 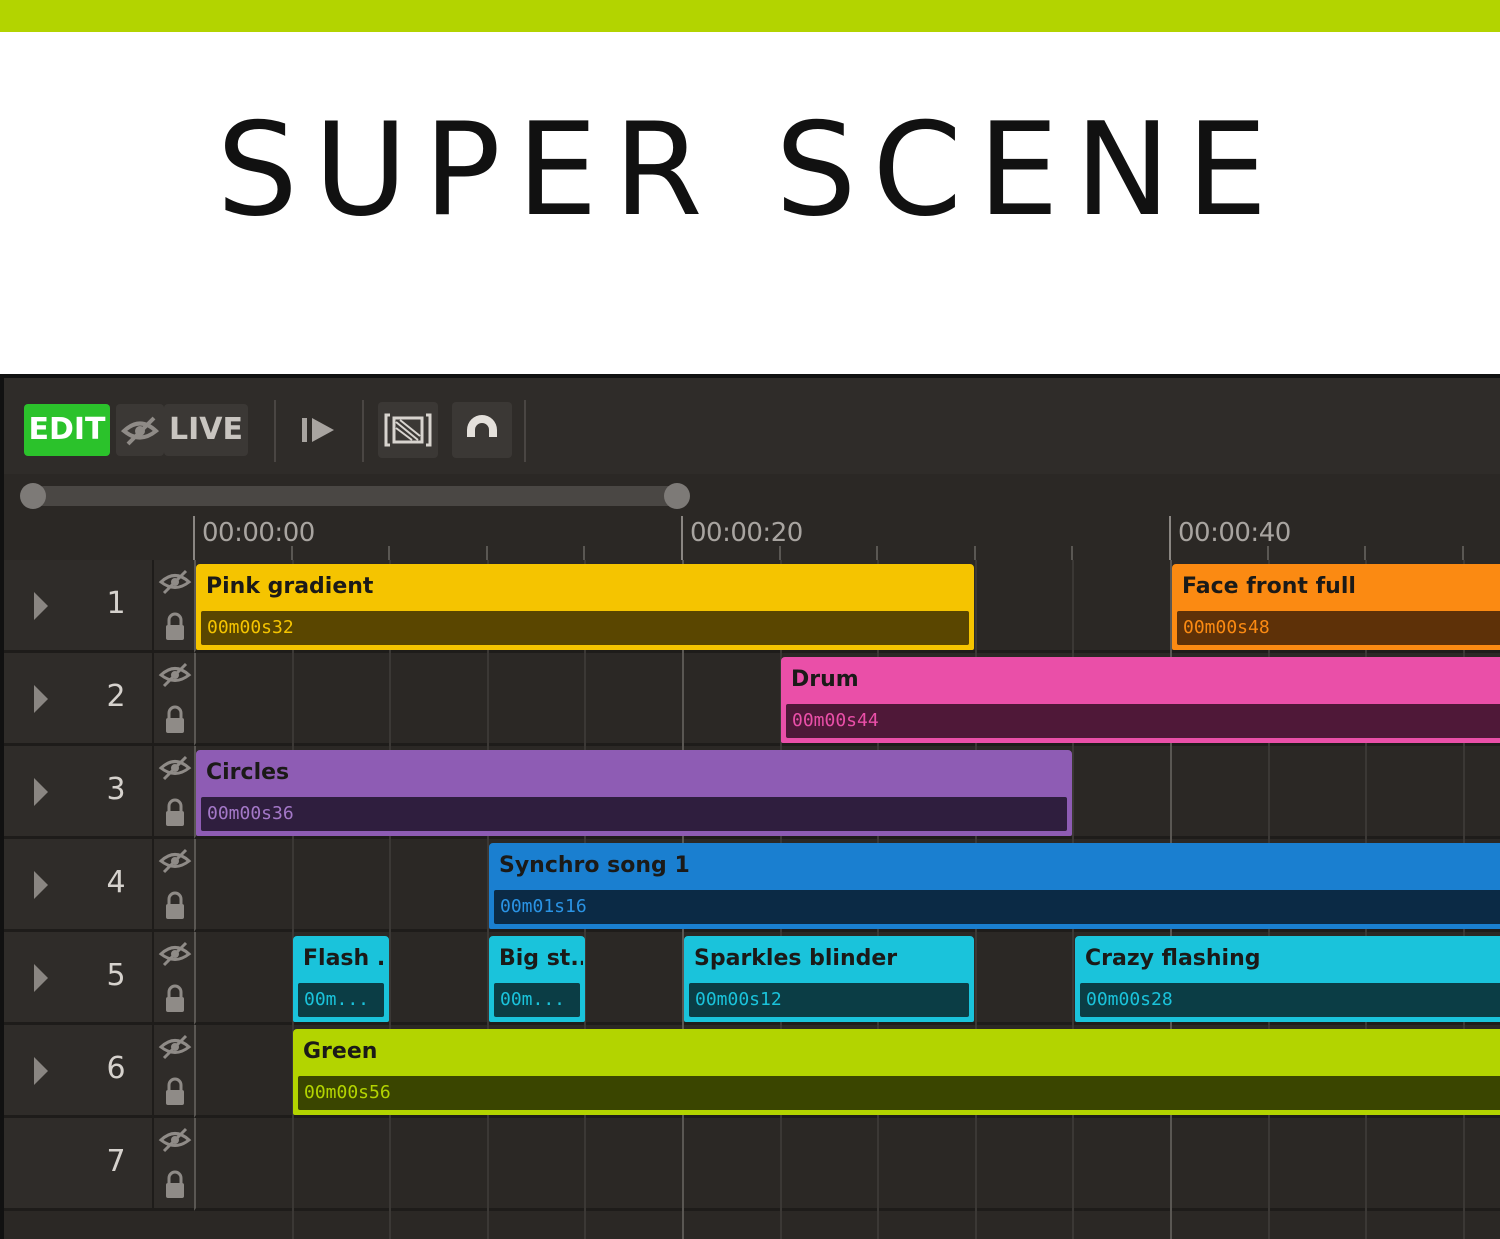 What do you see at coordinates (1140, 700) in the screenshot?
I see `clip: Drum 00m00s44` at bounding box center [1140, 700].